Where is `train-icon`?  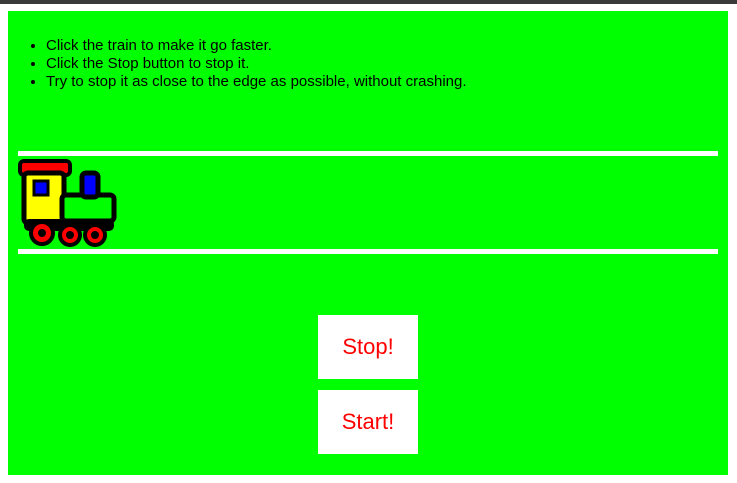 train-icon is located at coordinates (67, 203).